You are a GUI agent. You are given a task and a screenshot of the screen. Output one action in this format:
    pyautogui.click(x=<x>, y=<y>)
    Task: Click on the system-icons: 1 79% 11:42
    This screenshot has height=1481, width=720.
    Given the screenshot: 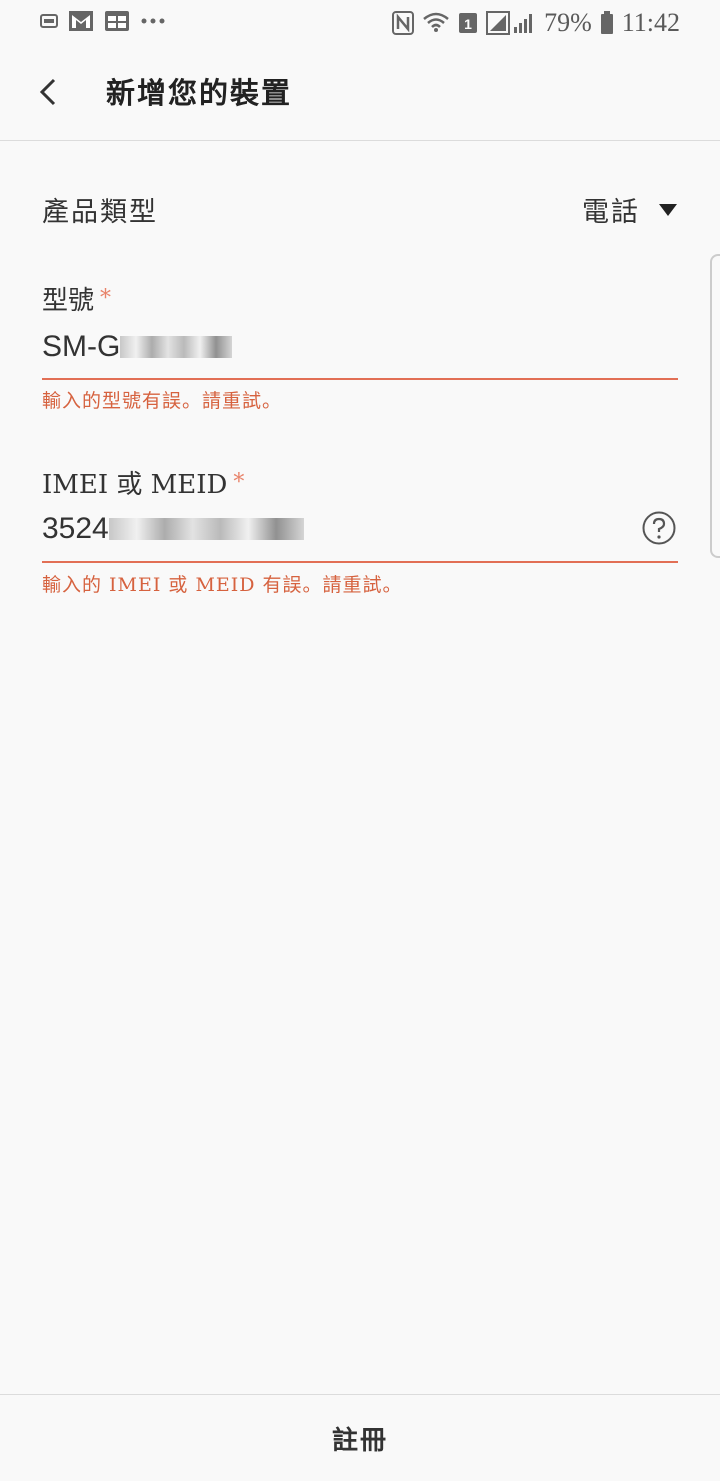 What is the action you would take?
    pyautogui.click(x=536, y=23)
    